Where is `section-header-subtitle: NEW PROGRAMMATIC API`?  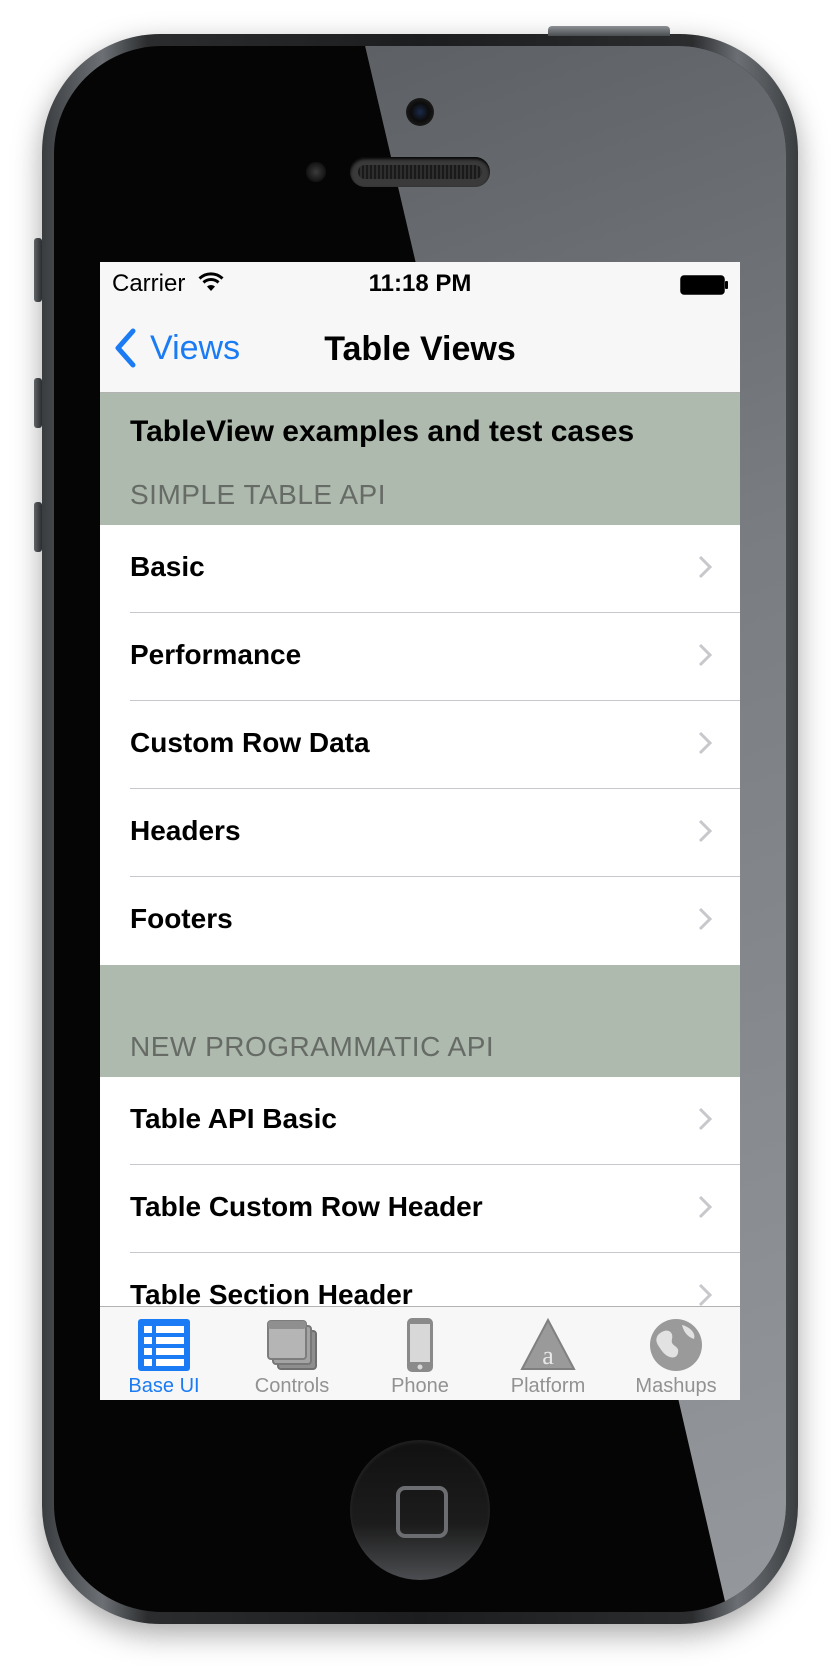 section-header-subtitle: NEW PROGRAMMATIC API is located at coordinates (312, 1046).